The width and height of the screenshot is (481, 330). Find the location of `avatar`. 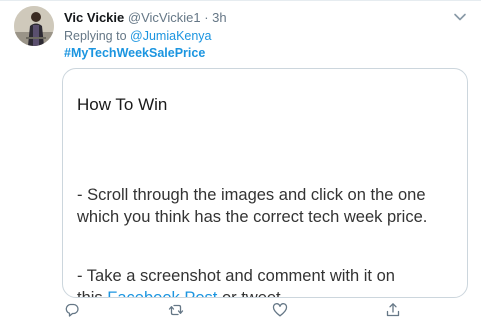

avatar is located at coordinates (34, 26).